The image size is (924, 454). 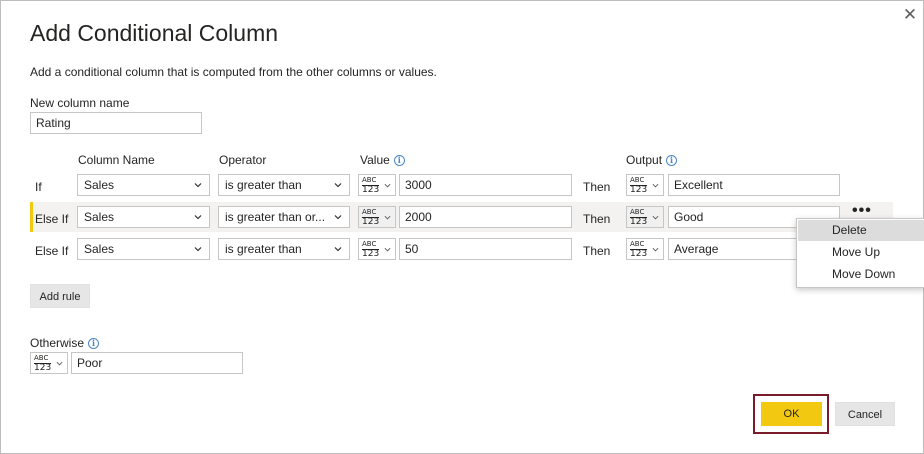 I want to click on rule-output-input: Excellent, so click(x=754, y=185).